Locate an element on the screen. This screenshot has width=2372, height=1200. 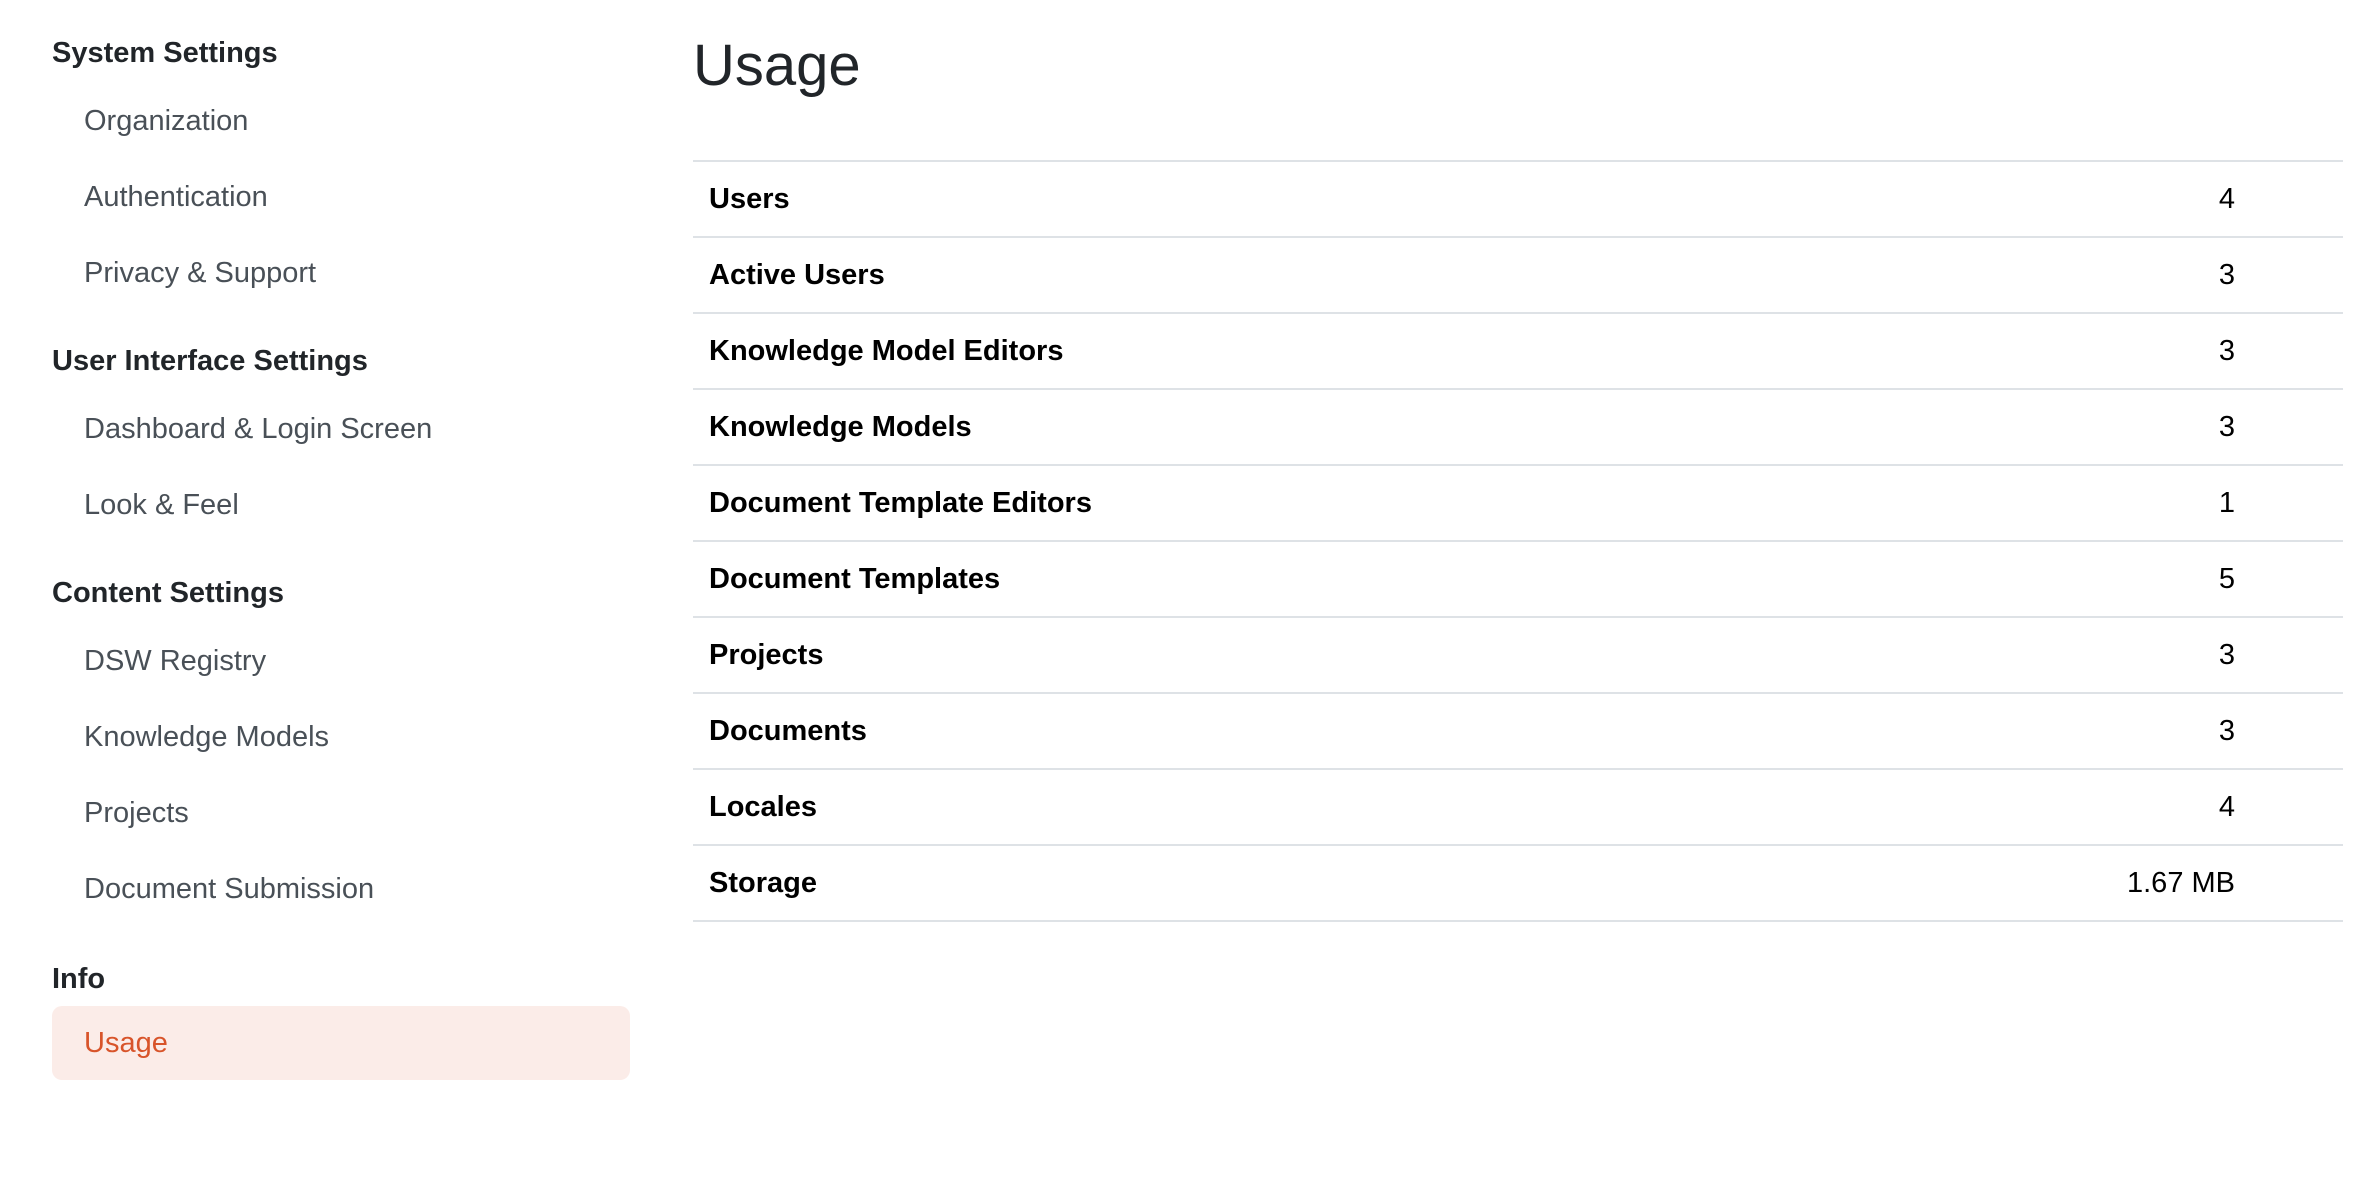
usage-value: 1 is located at coordinates (2226, 502).